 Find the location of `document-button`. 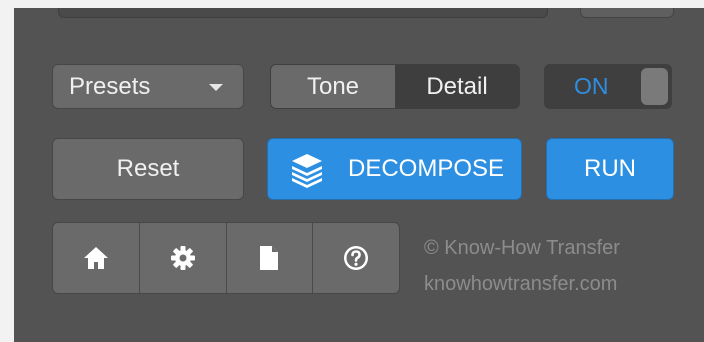

document-button is located at coordinates (270, 258).